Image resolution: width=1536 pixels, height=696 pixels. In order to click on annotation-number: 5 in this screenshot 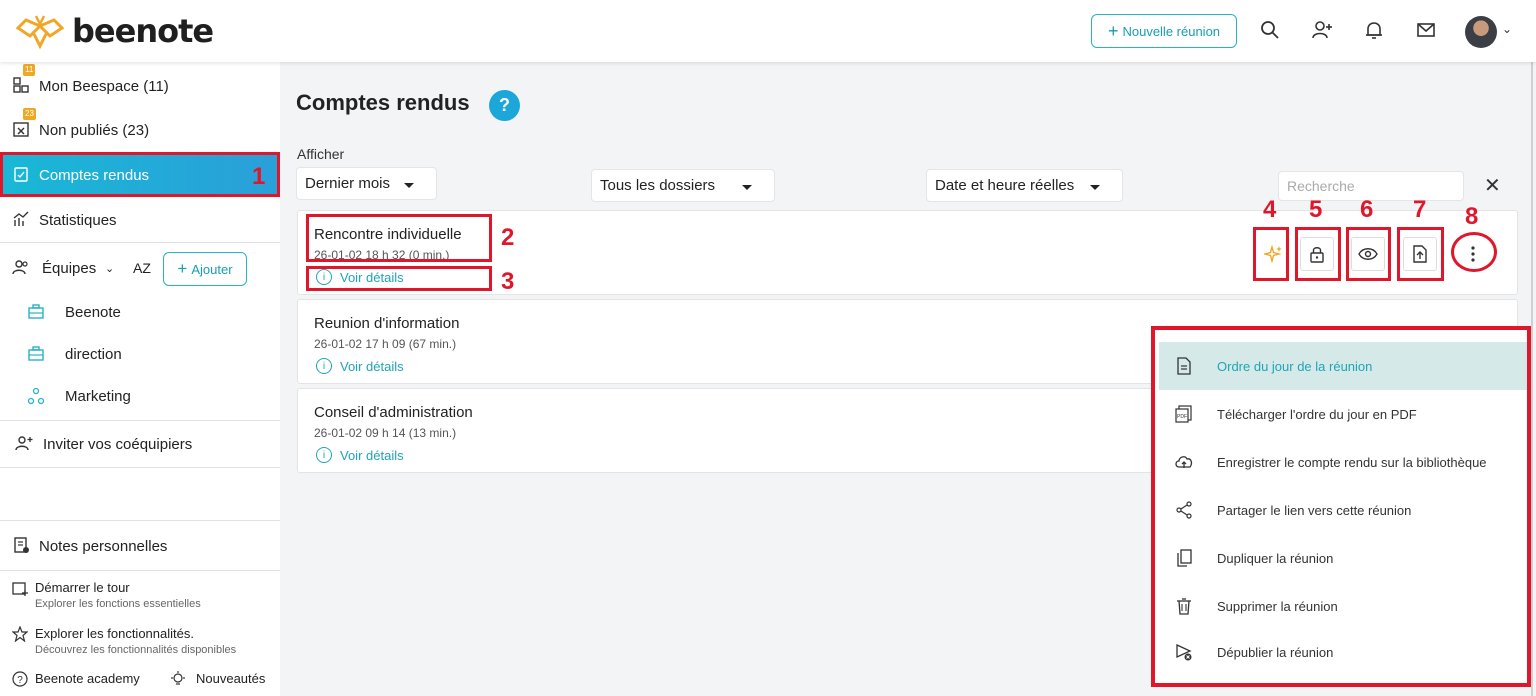, I will do `click(1316, 209)`.